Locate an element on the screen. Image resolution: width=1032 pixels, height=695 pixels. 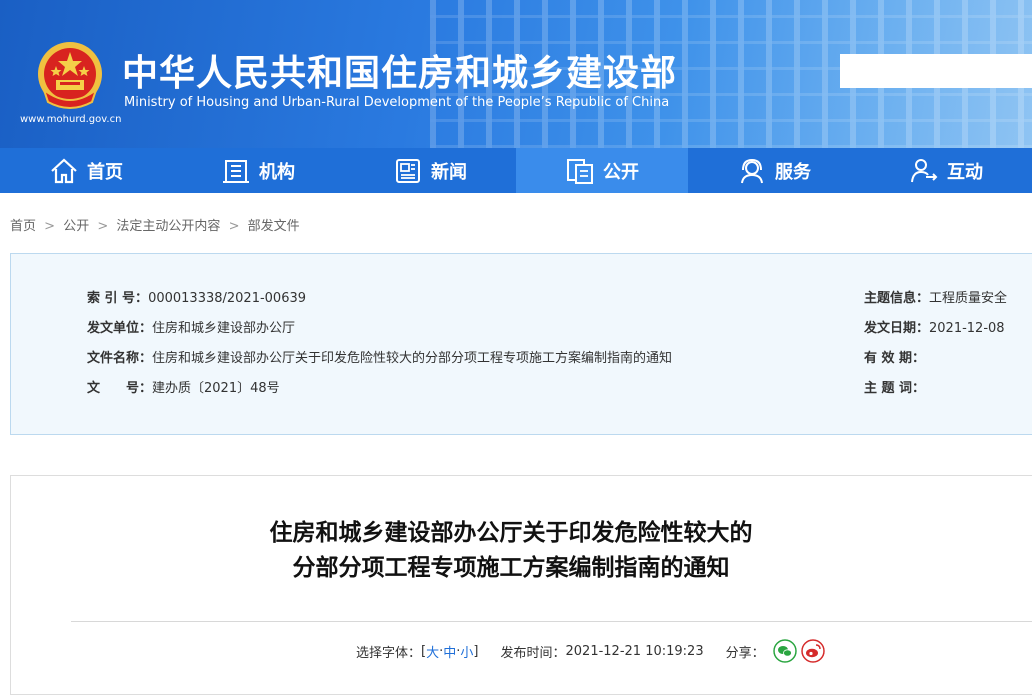
main-nav: 首页 机构 新闻 公开 服务 互动 is located at coordinates (516, 170).